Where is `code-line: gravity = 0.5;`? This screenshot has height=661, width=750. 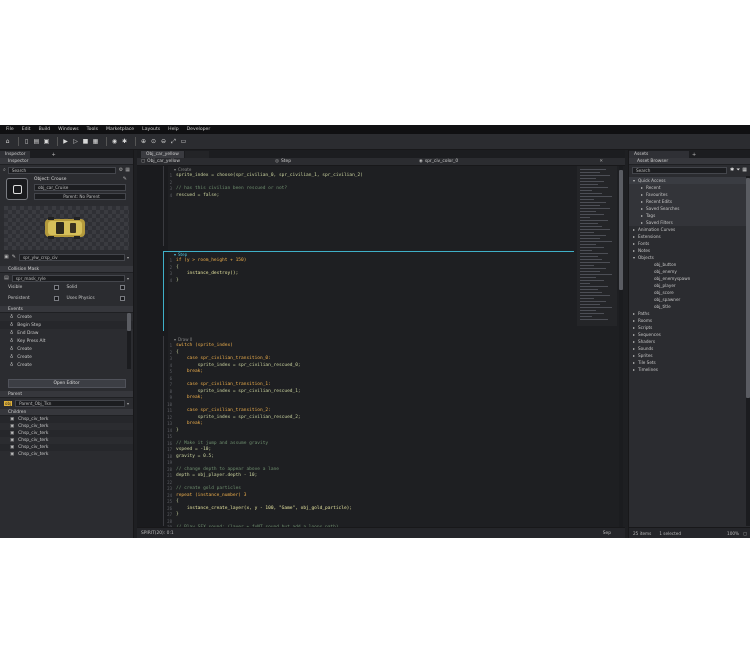
code-line: gravity = 0.5; is located at coordinates (195, 457).